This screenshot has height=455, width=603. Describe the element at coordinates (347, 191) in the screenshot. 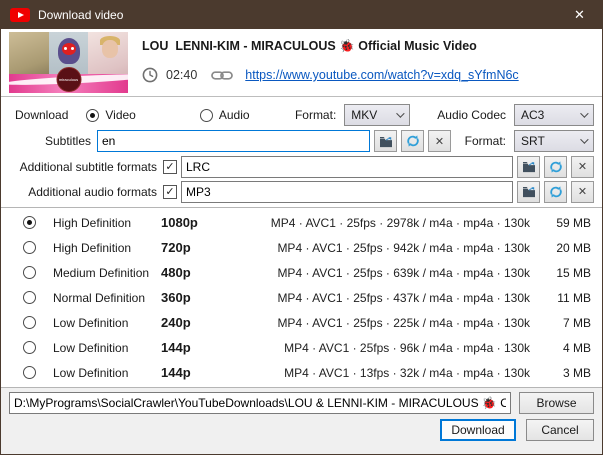

I see `additional-audio-input` at that location.